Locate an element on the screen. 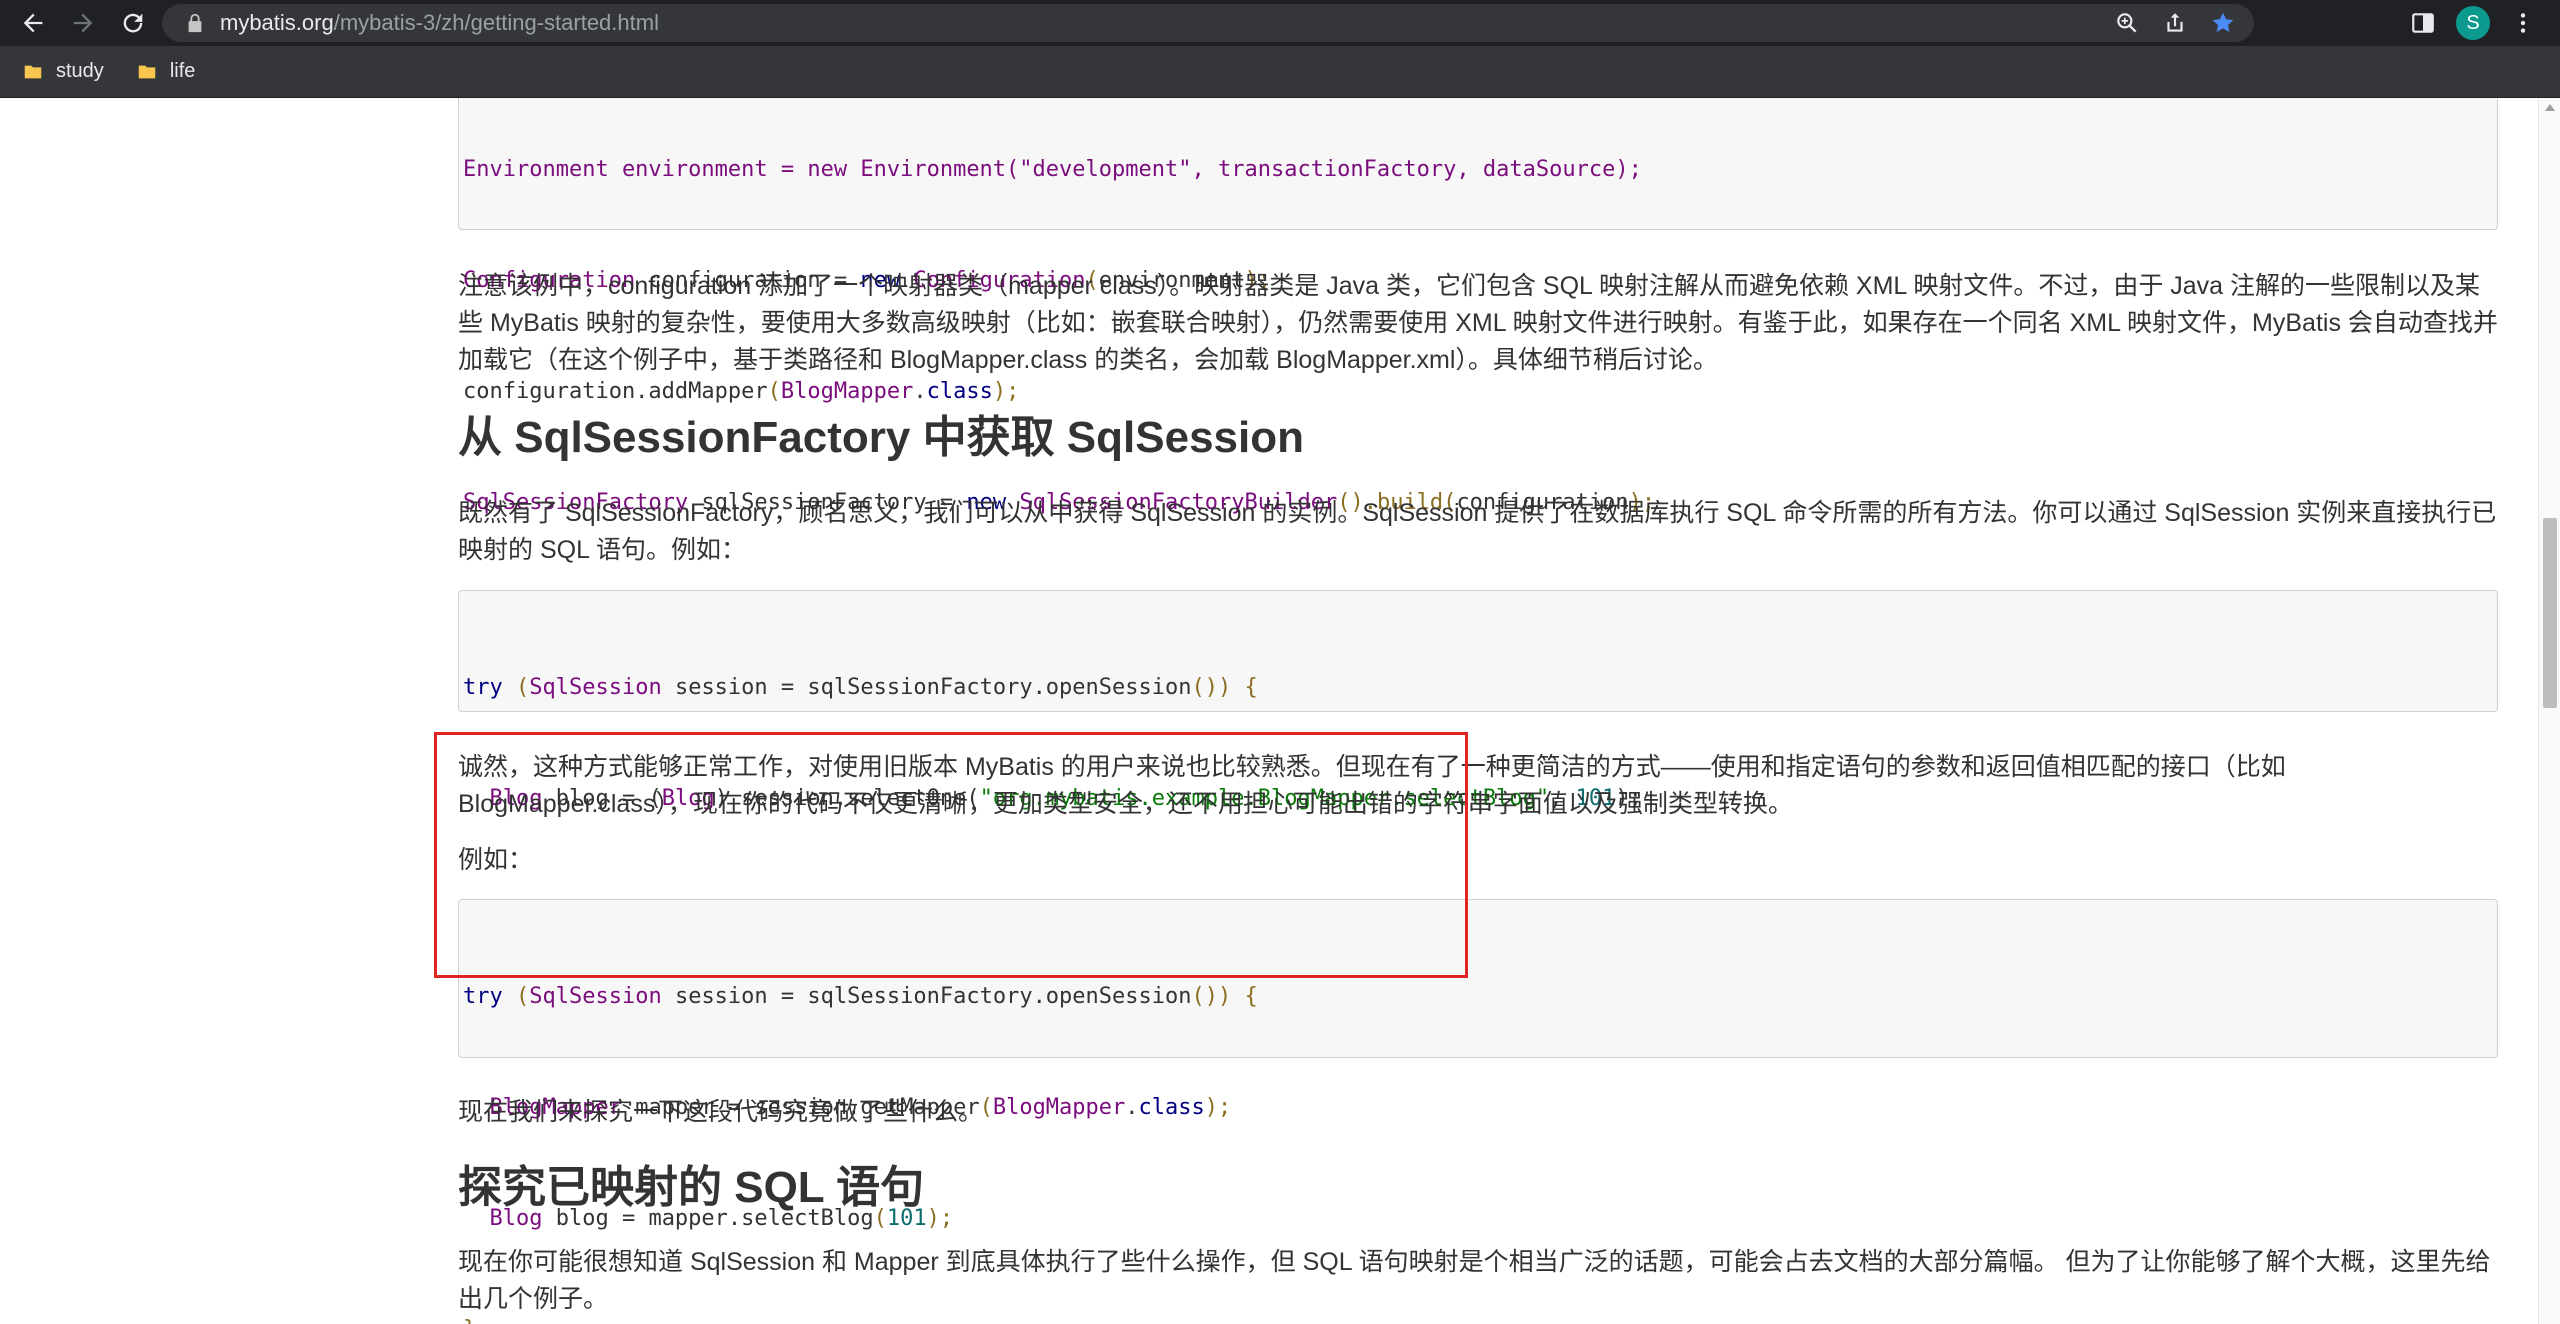 The height and width of the screenshot is (1324, 2560). scroll-up-arrow-icon is located at coordinates (2550, 107).